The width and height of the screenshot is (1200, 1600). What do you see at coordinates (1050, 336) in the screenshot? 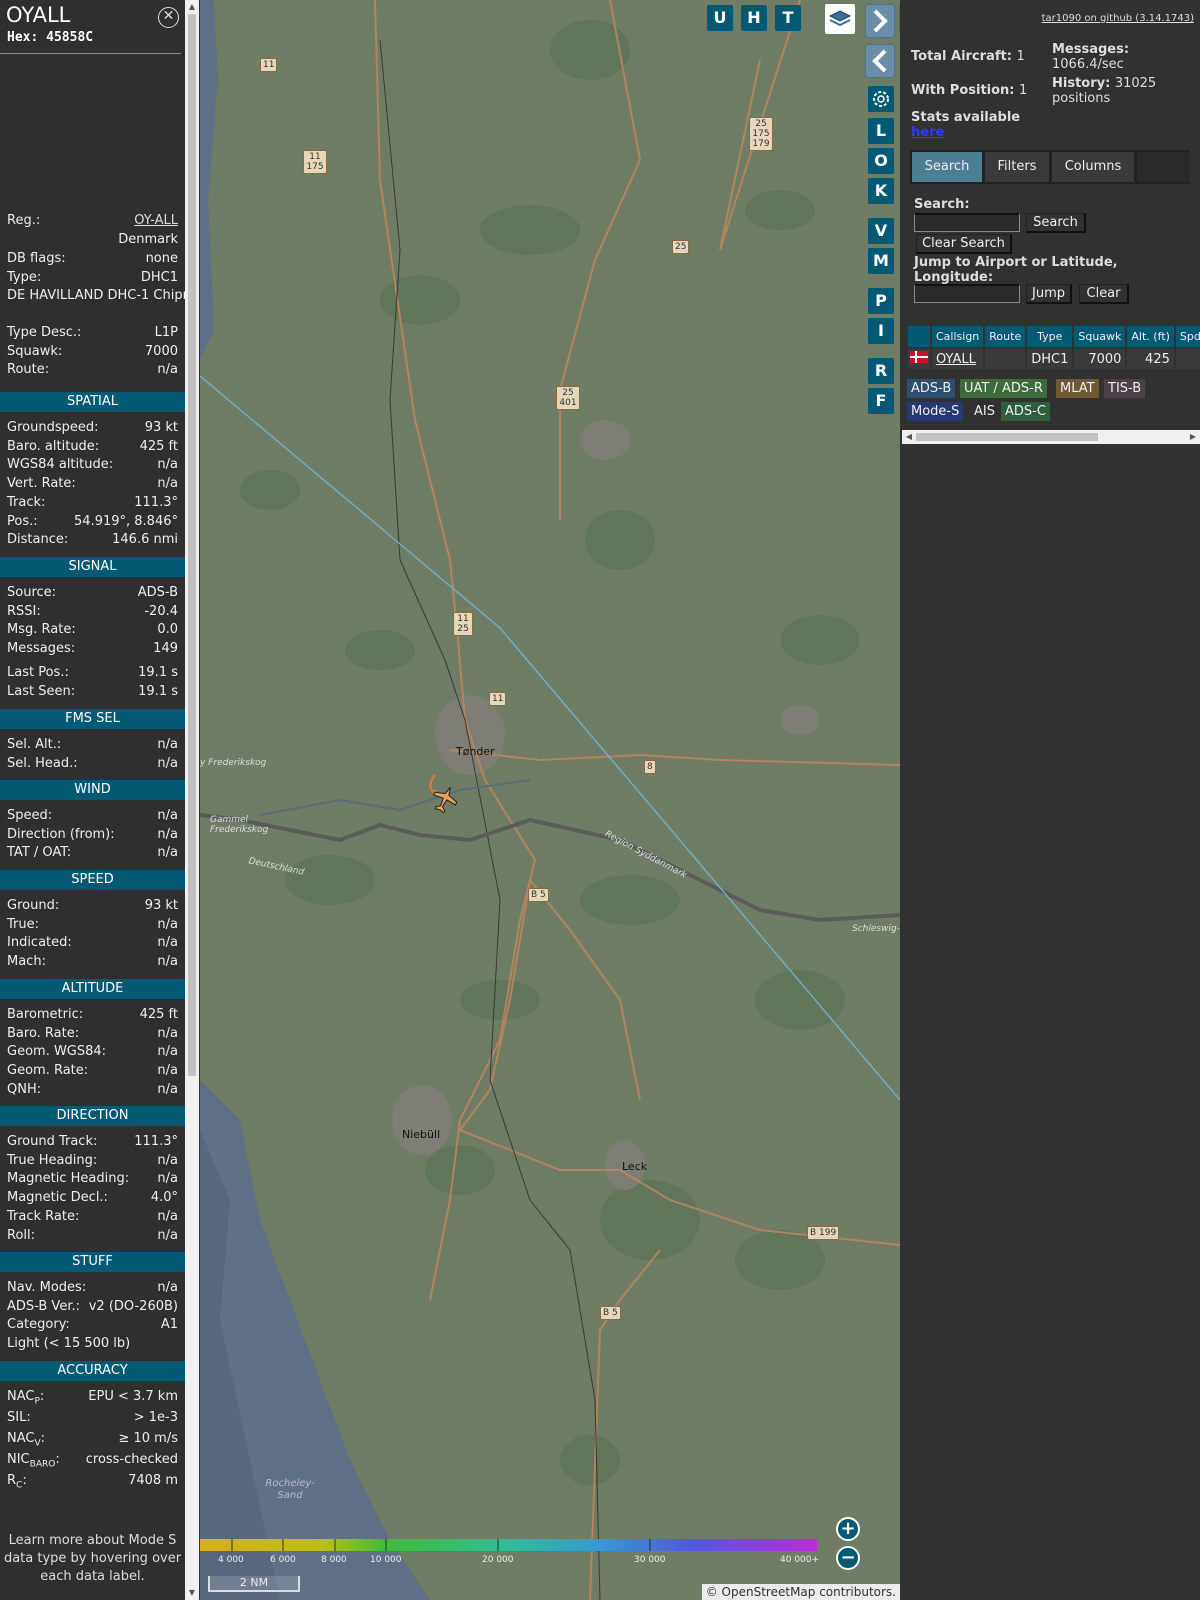
I see `column-header-type: Type` at bounding box center [1050, 336].